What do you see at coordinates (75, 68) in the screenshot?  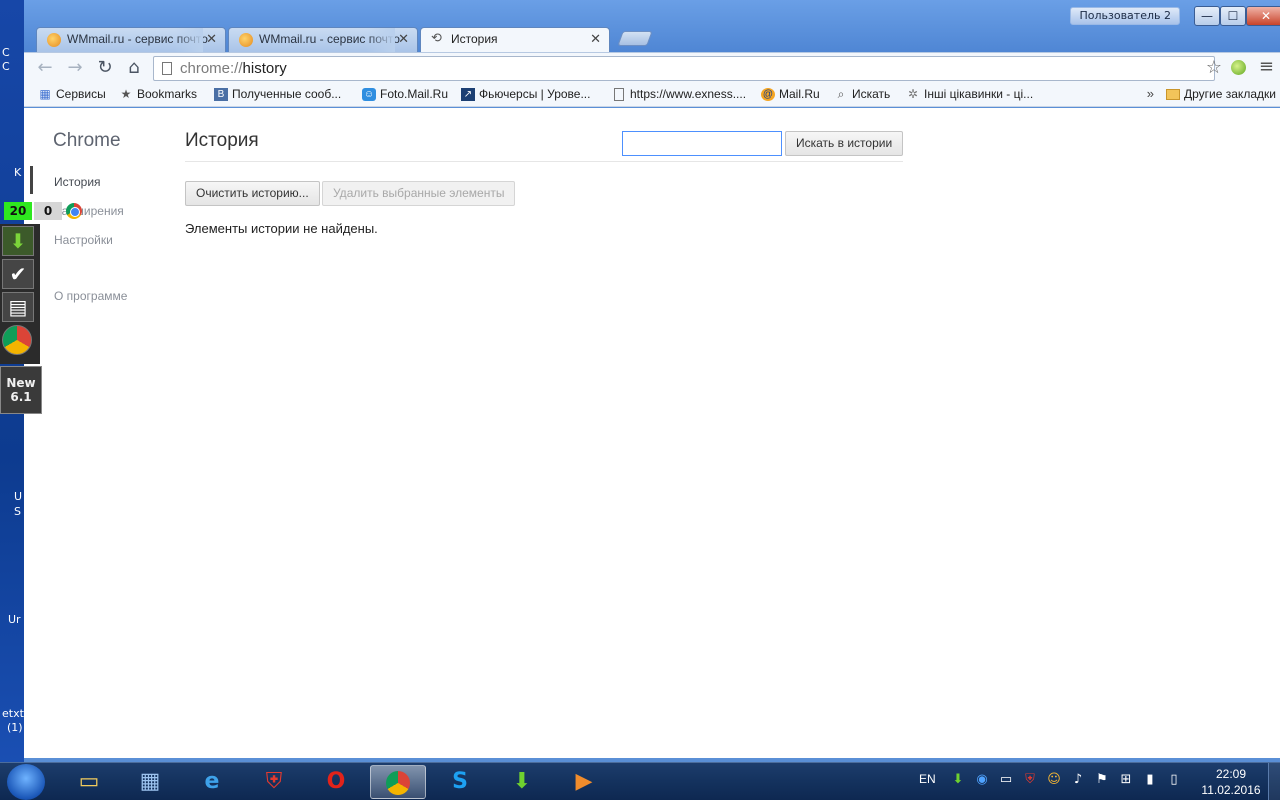 I see `forward-arrow-icon: →` at bounding box center [75, 68].